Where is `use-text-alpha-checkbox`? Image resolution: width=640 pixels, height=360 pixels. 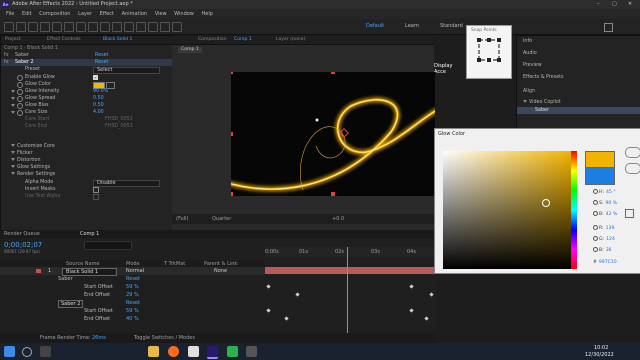 use-text-alpha-checkbox is located at coordinates (96, 197).